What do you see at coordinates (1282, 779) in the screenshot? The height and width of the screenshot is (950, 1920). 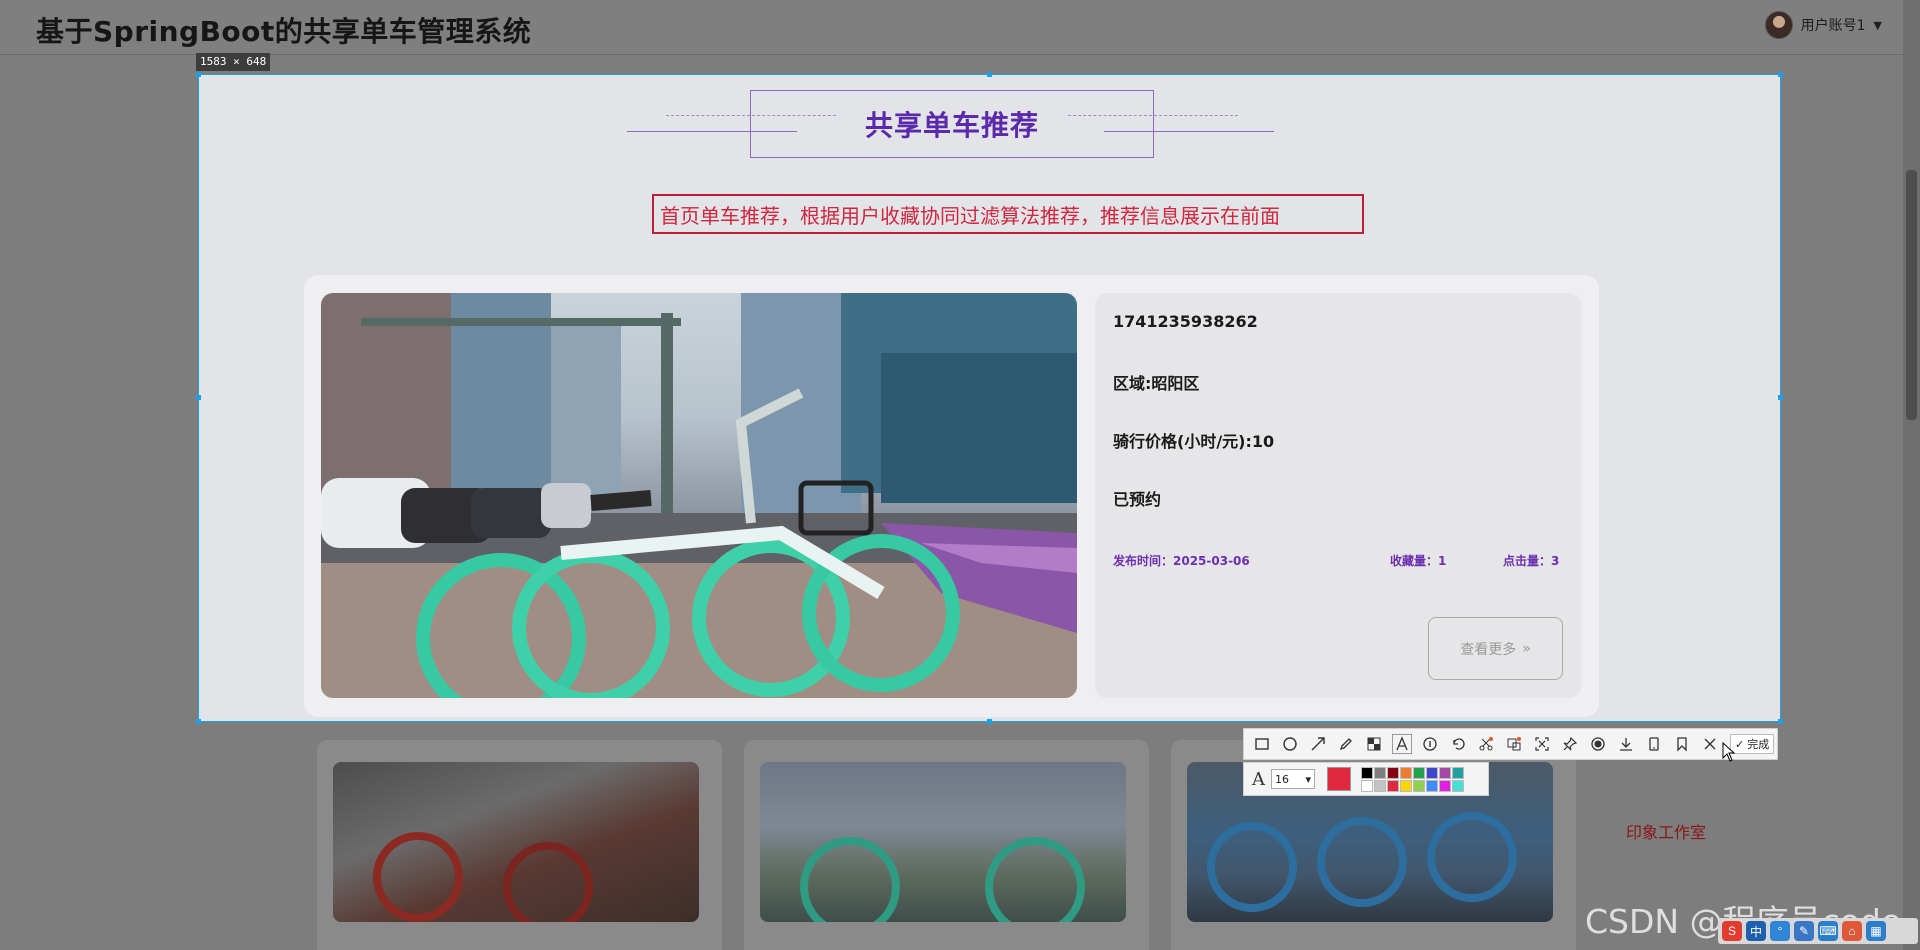 I see `font-size-value: 16` at bounding box center [1282, 779].